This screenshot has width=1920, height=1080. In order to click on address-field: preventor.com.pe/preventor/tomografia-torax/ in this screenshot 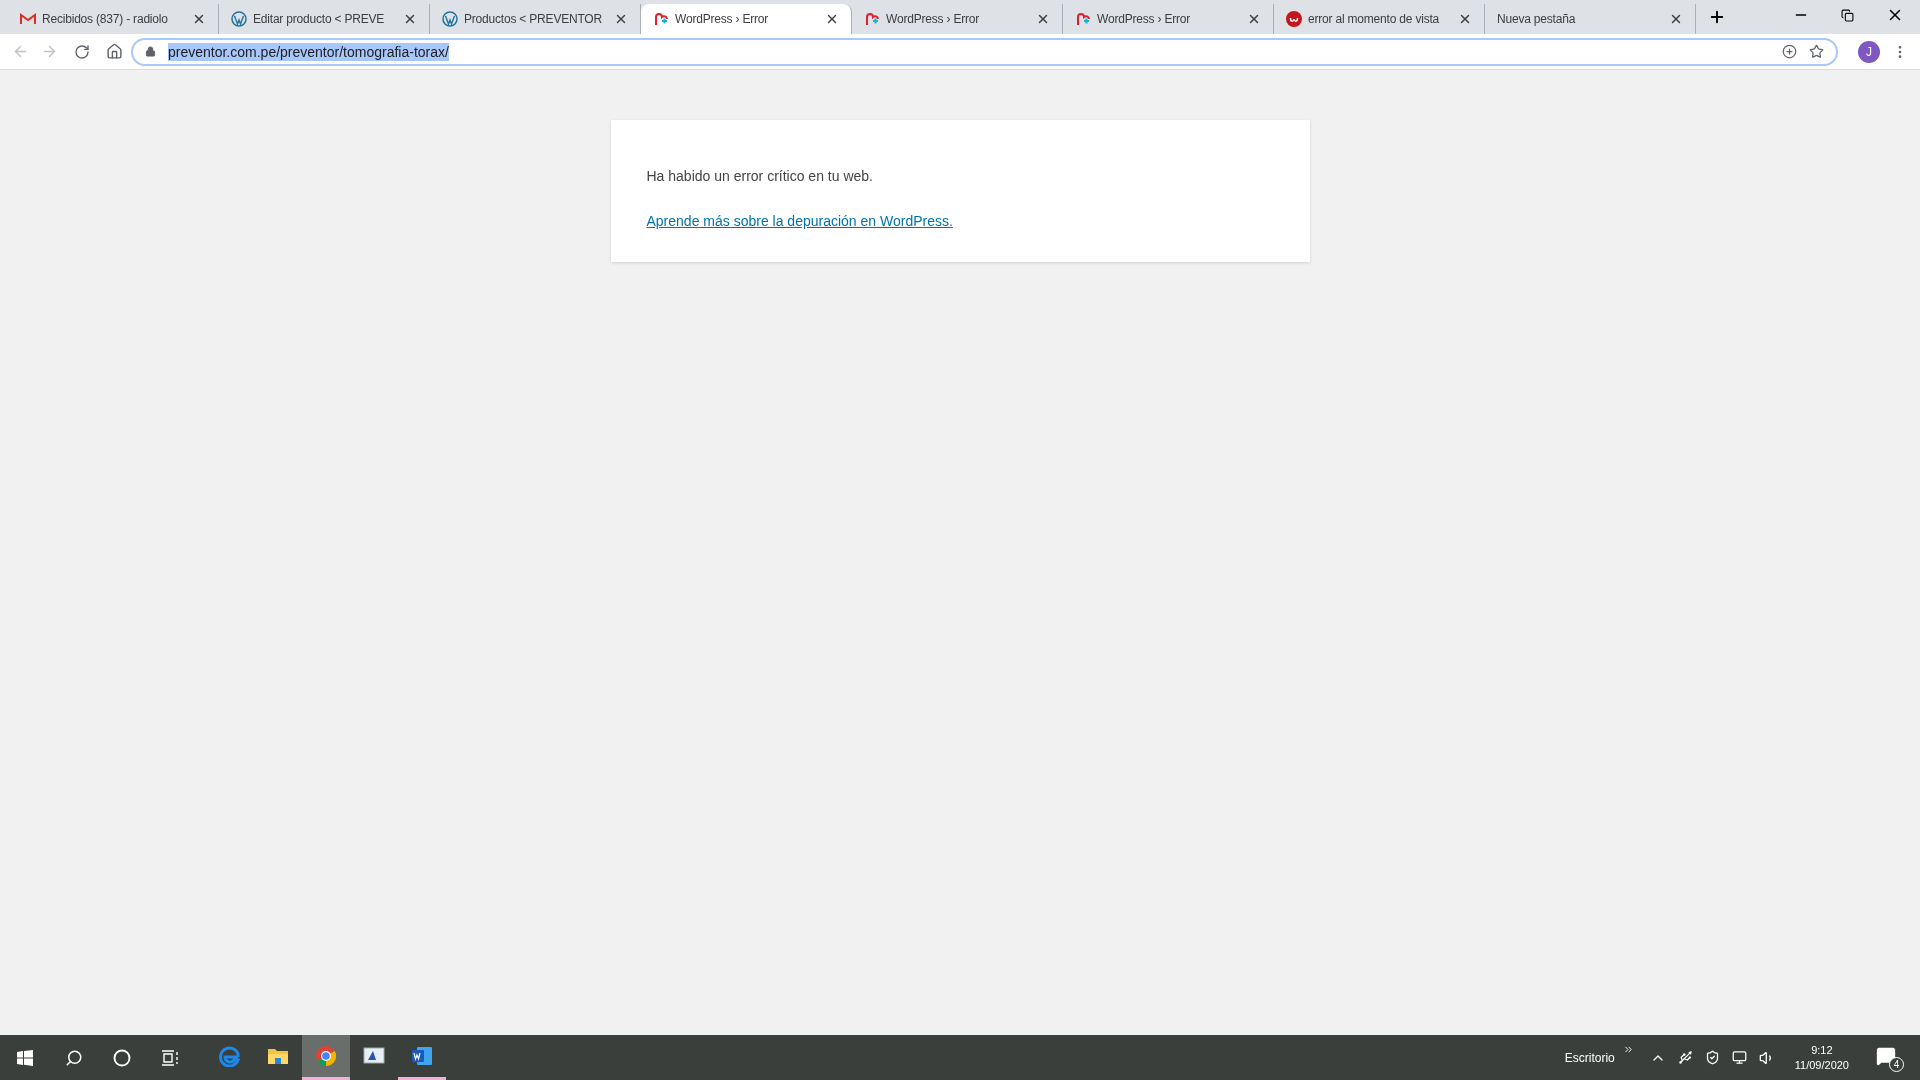, I will do `click(984, 51)`.